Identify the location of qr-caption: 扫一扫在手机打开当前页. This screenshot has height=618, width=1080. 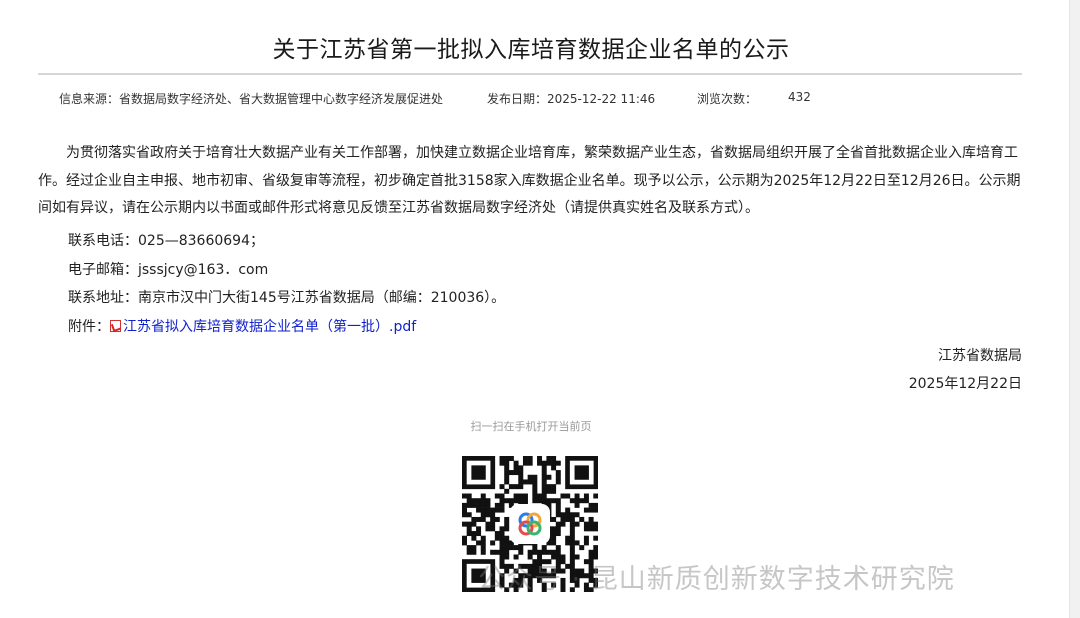
(531, 426).